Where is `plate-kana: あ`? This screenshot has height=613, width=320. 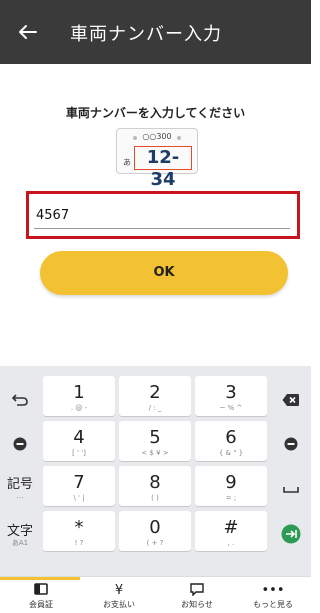 plate-kana: あ is located at coordinates (127, 162).